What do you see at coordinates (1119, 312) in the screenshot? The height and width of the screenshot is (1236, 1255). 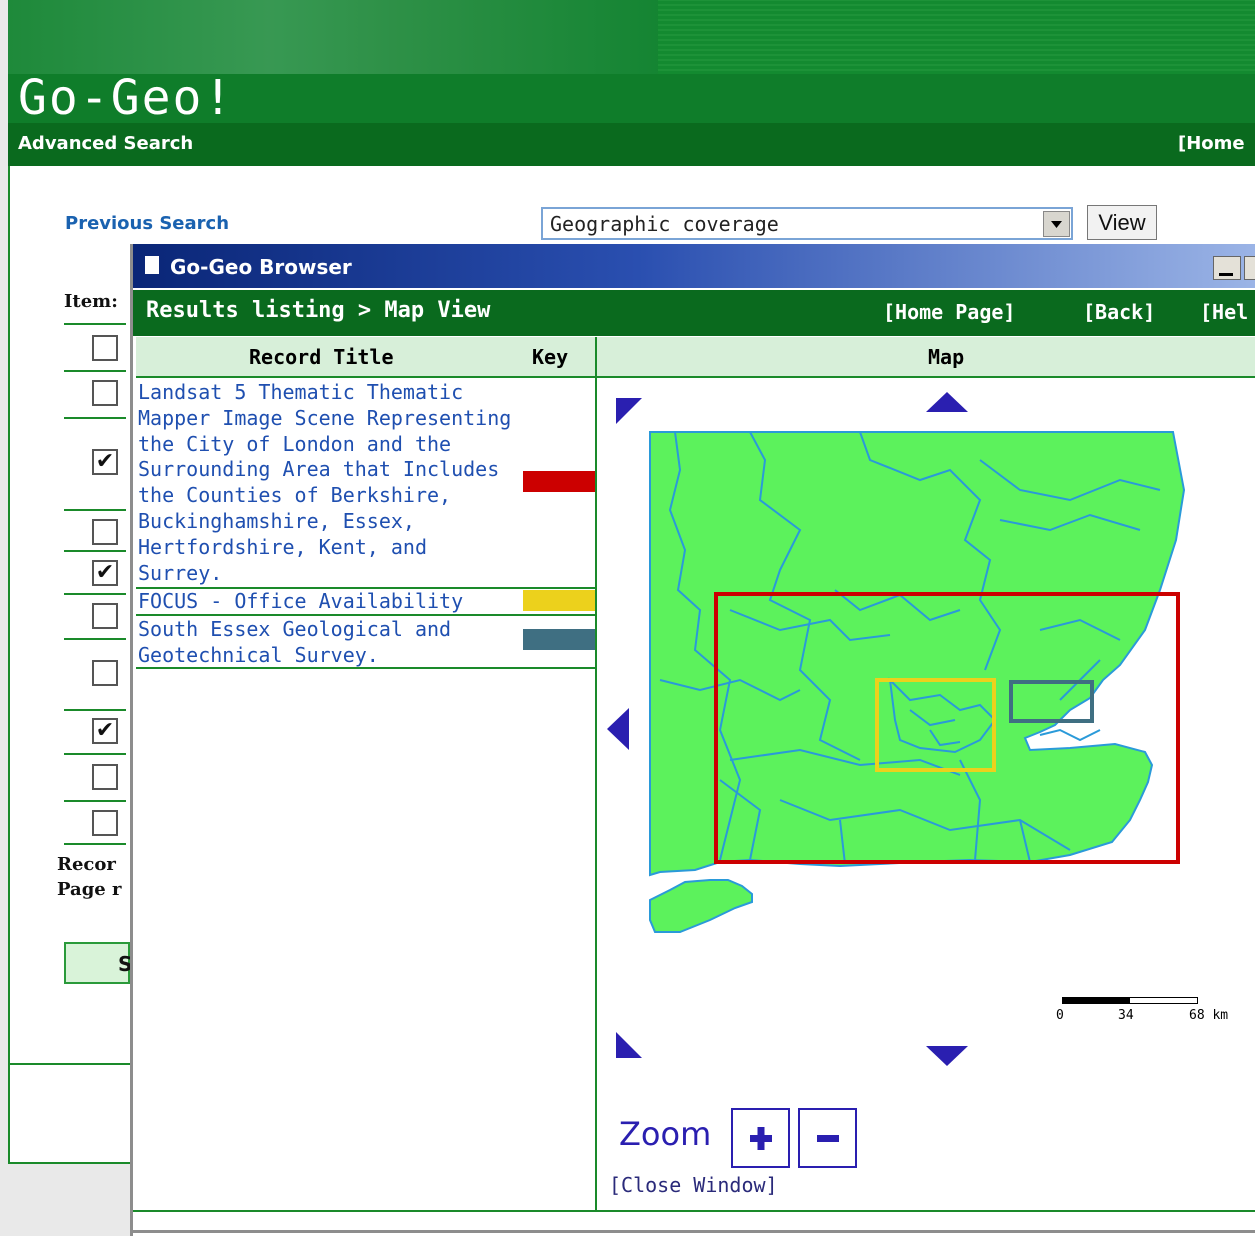 I see `back-link: [Back]` at bounding box center [1119, 312].